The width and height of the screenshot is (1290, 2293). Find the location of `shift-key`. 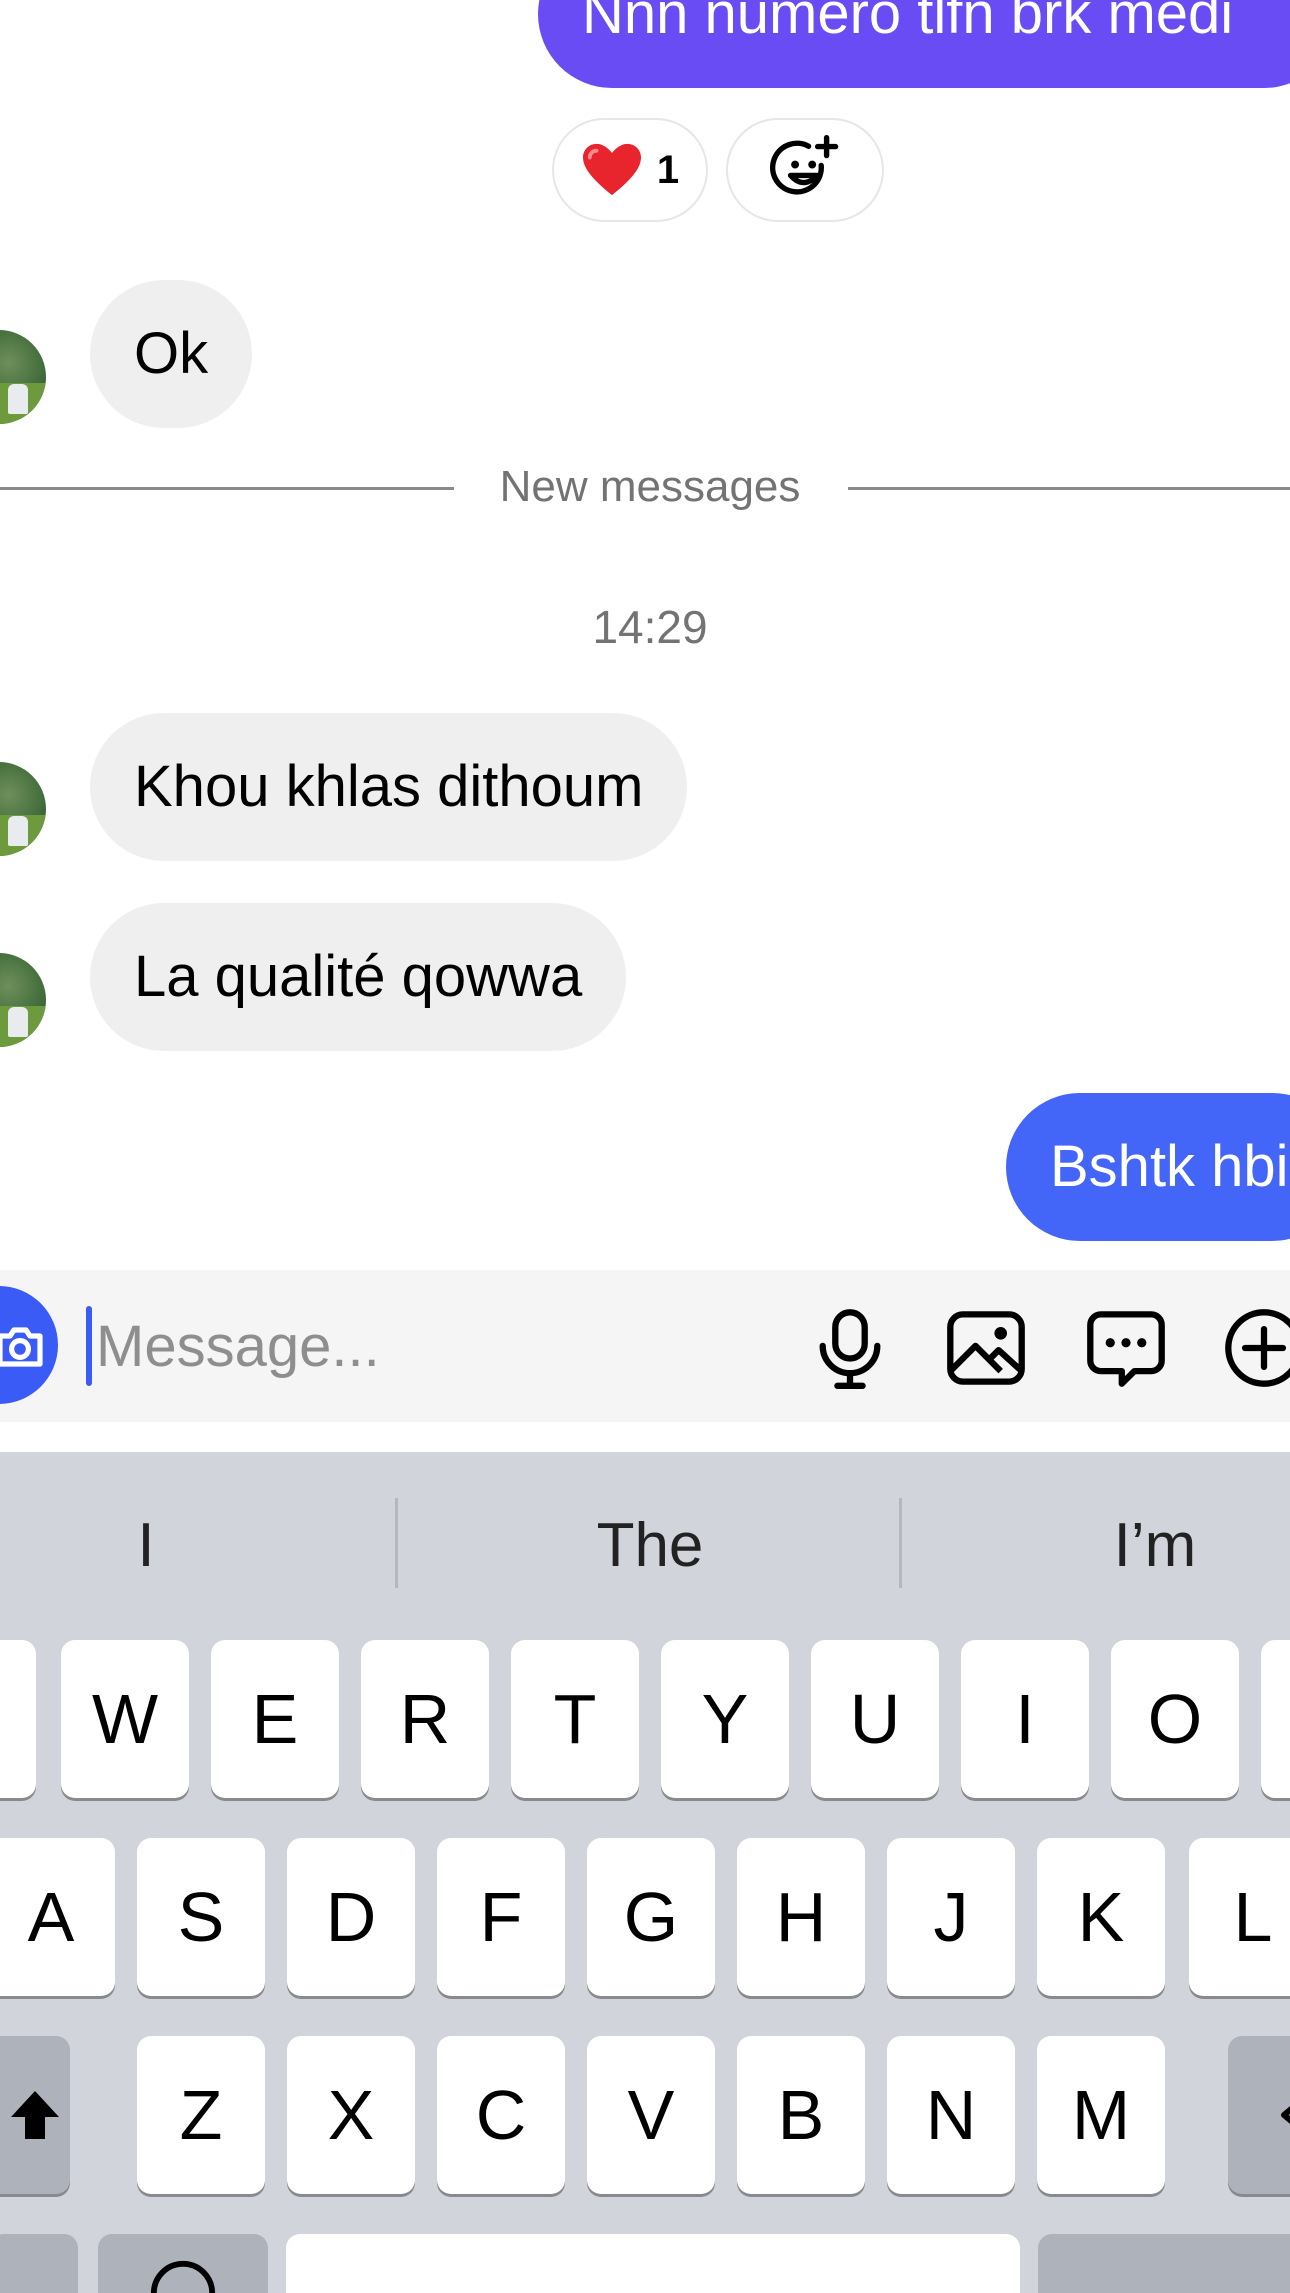

shift-key is located at coordinates (35, 2115).